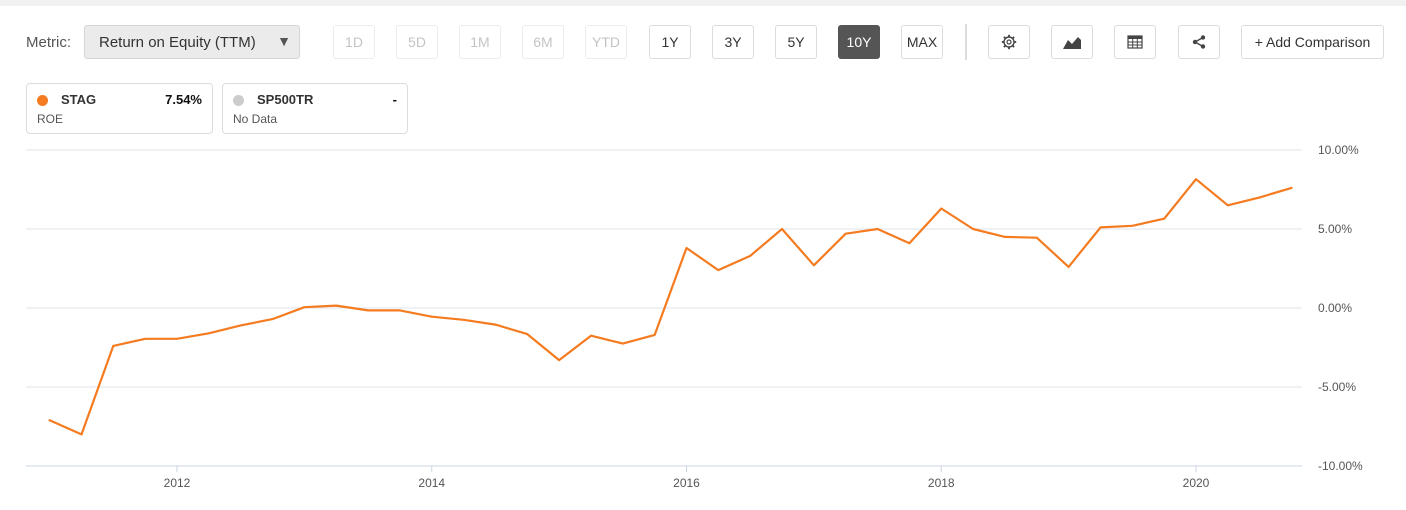 Image resolution: width=1406 pixels, height=510 pixels. I want to click on settings-button, so click(1009, 42).